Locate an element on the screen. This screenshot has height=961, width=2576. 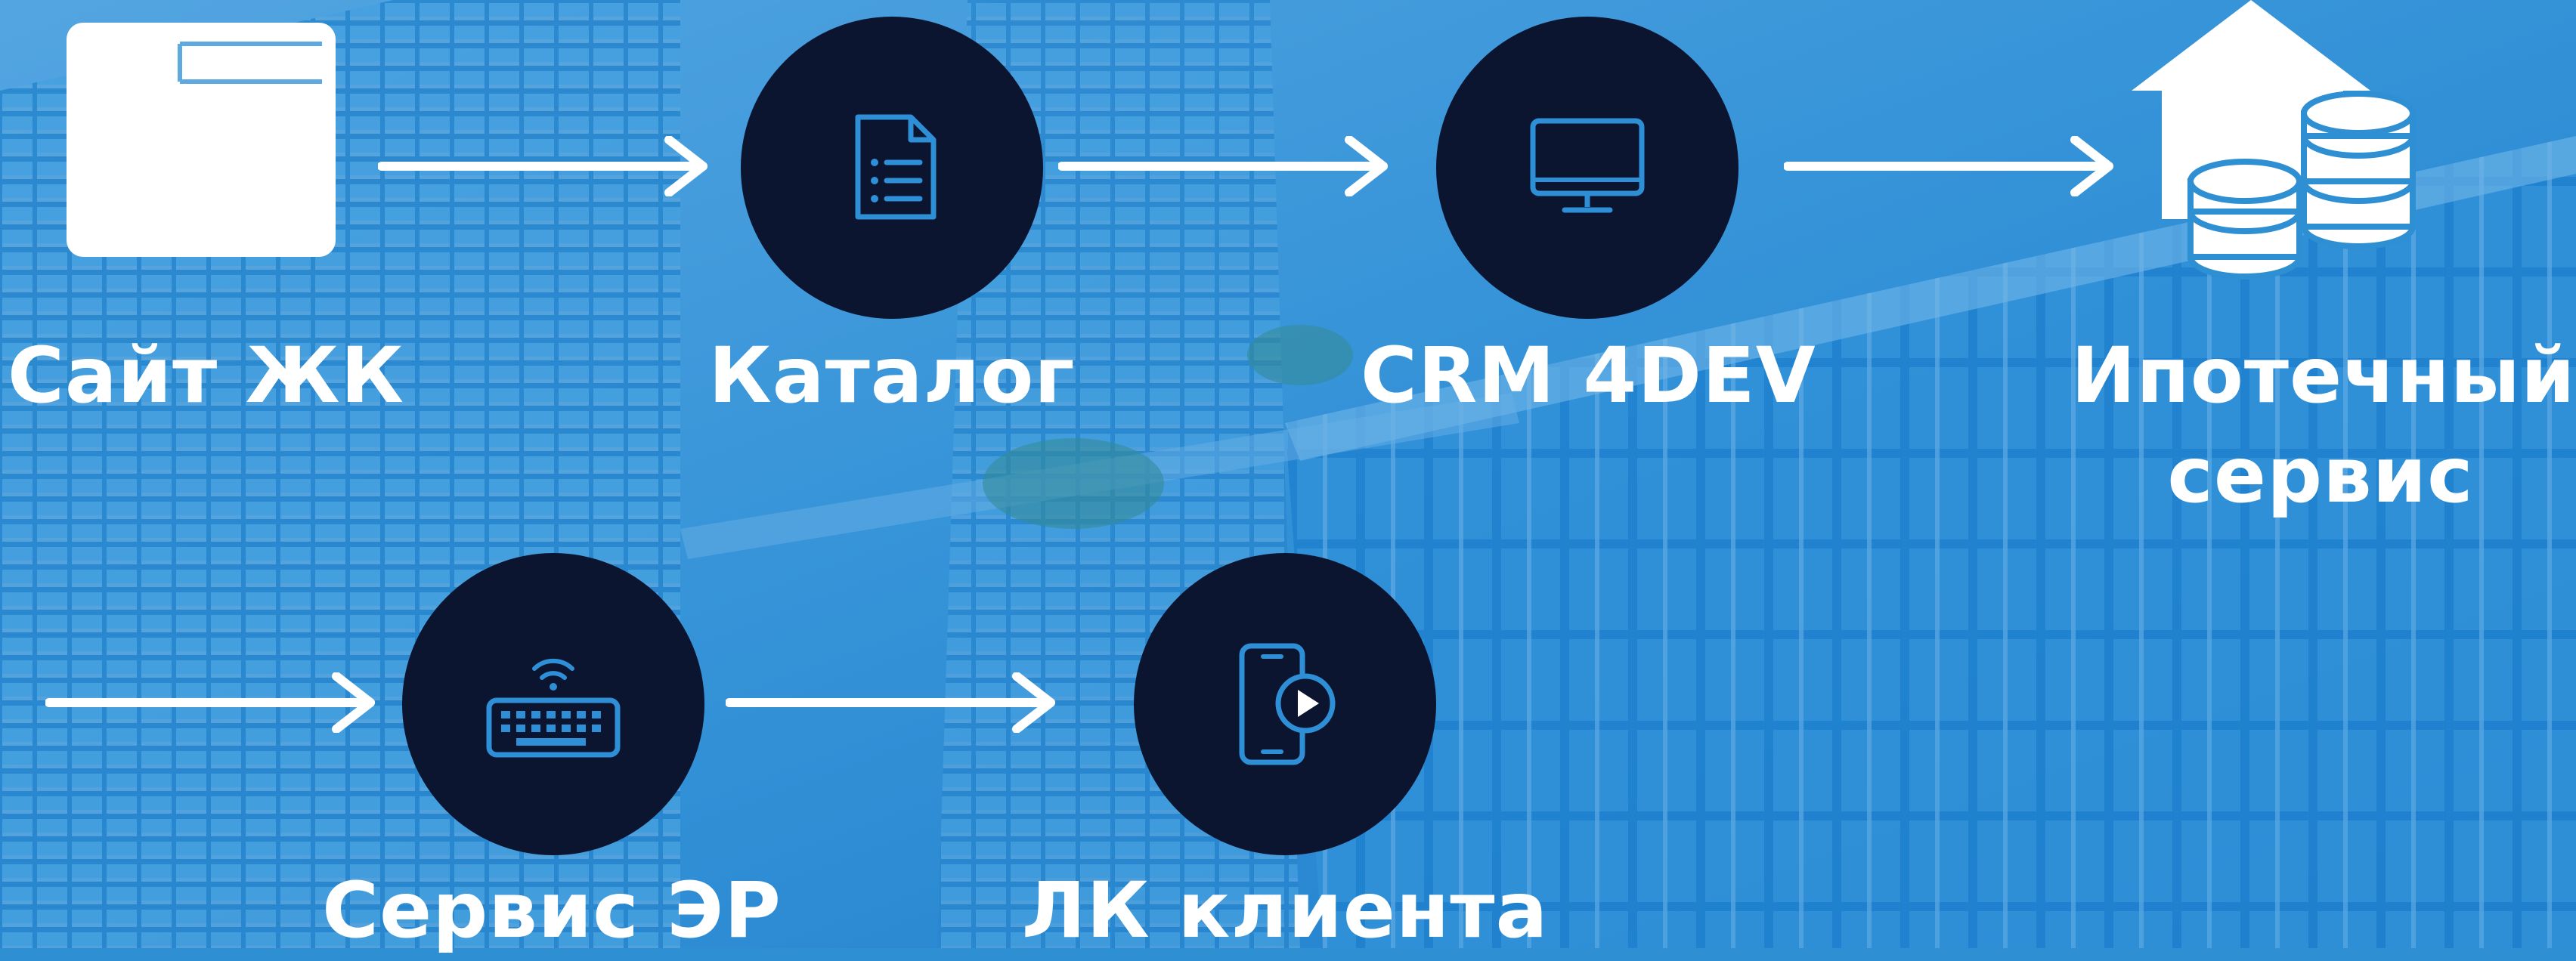
house-coins-icon is located at coordinates (2274, 140).